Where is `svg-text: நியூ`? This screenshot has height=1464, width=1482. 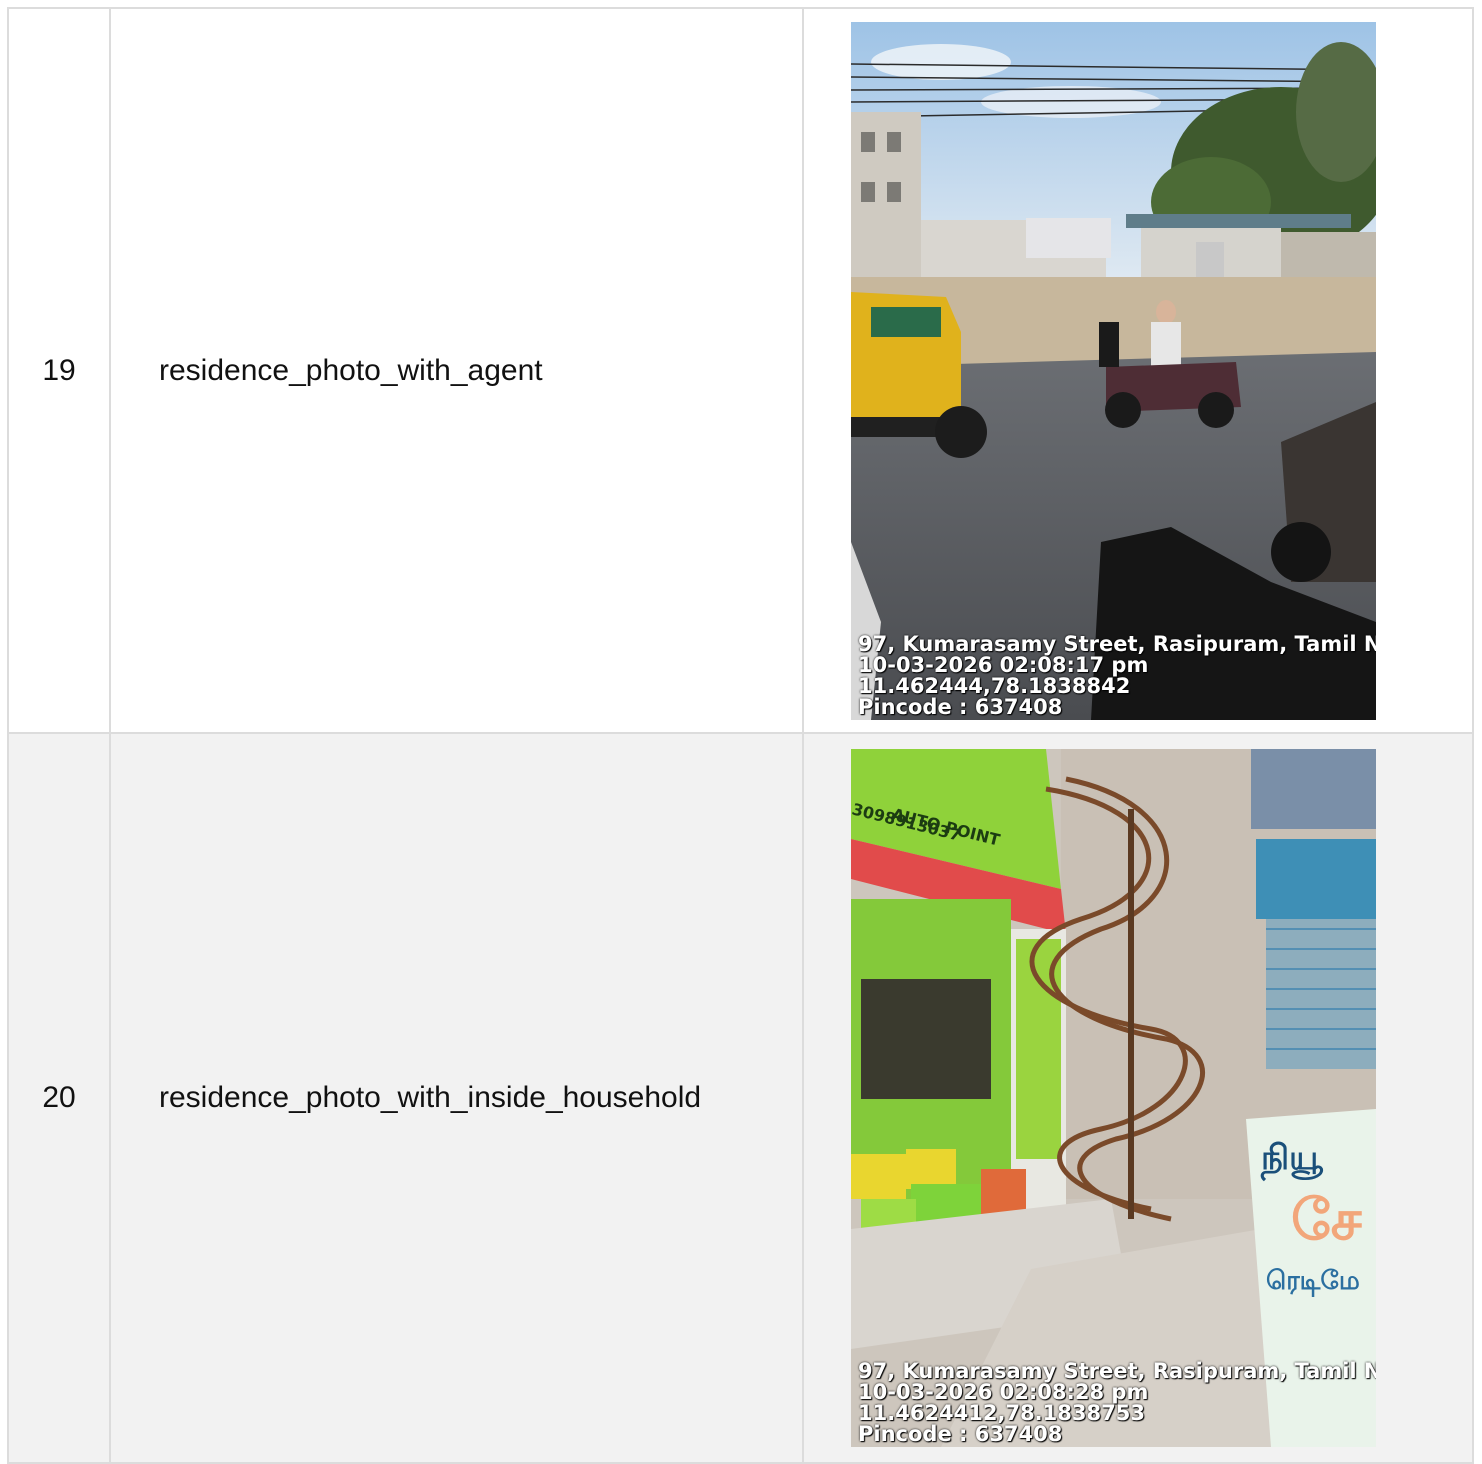
svg-text: நியூ is located at coordinates (1292, 1160).